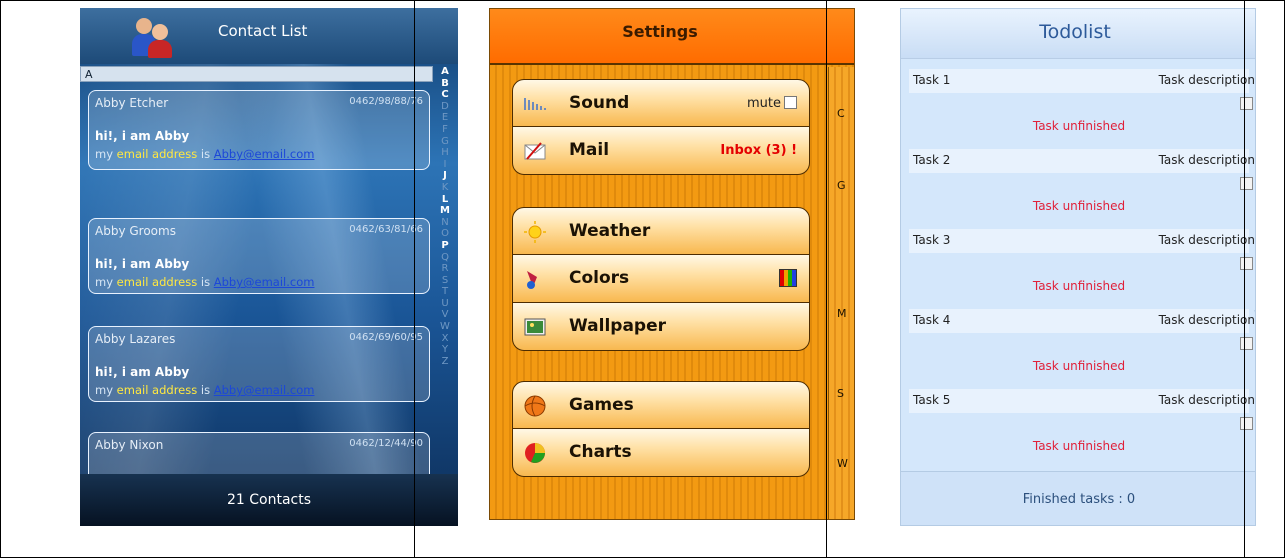  I want to click on task-item: Task 5 Task description Task unfinished, so click(1082, 424).